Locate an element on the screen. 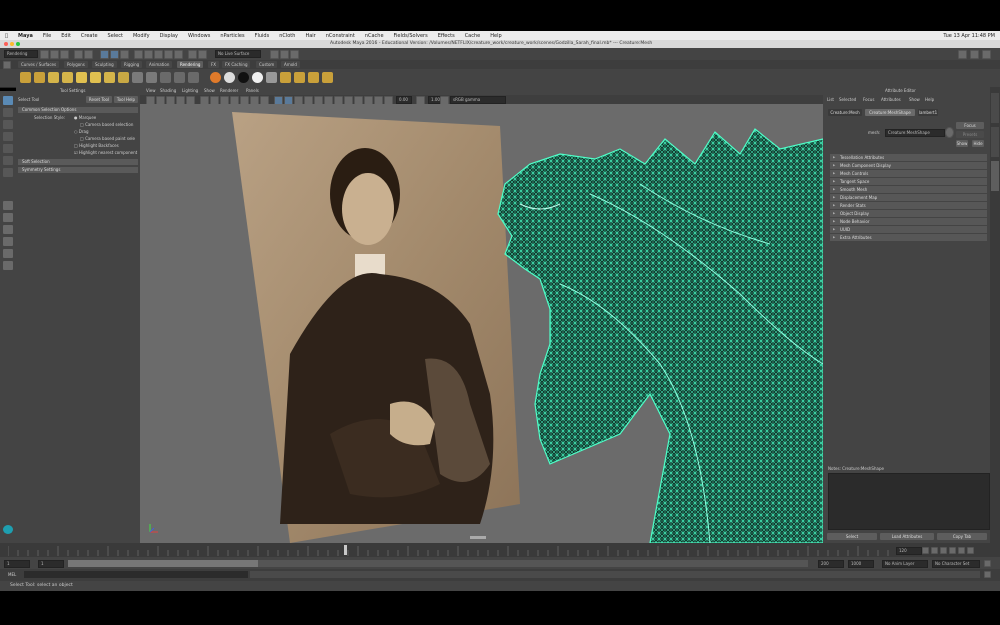  ae-section-tessellation: Tessellation Attributes is located at coordinates (908, 157).